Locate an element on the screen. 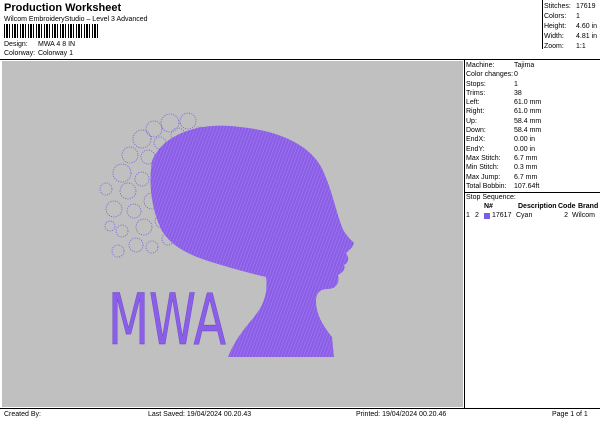 The image size is (600, 424). info-row: Right: 61.0 mm is located at coordinates (504, 112).